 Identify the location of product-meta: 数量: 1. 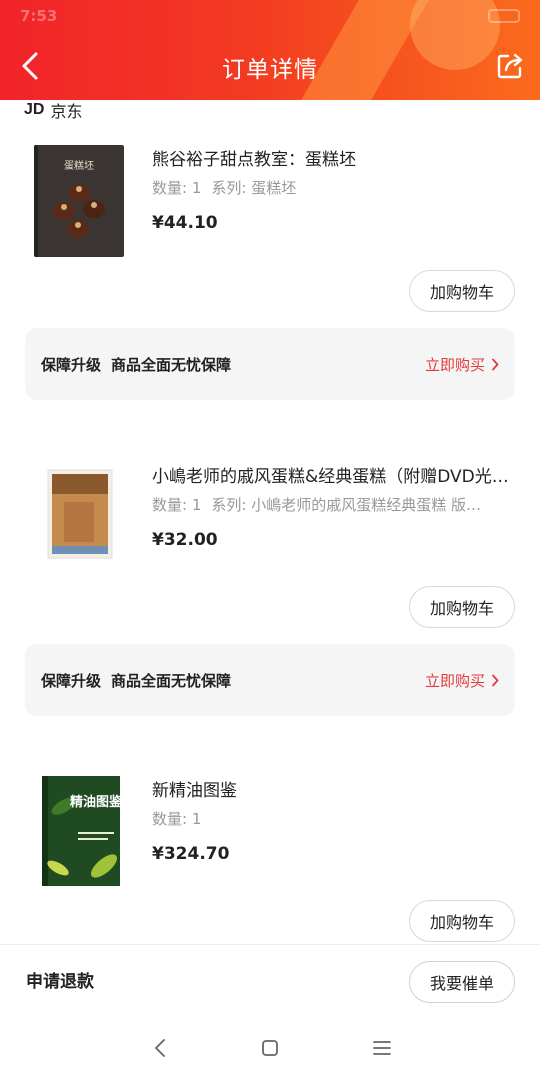
(334, 819).